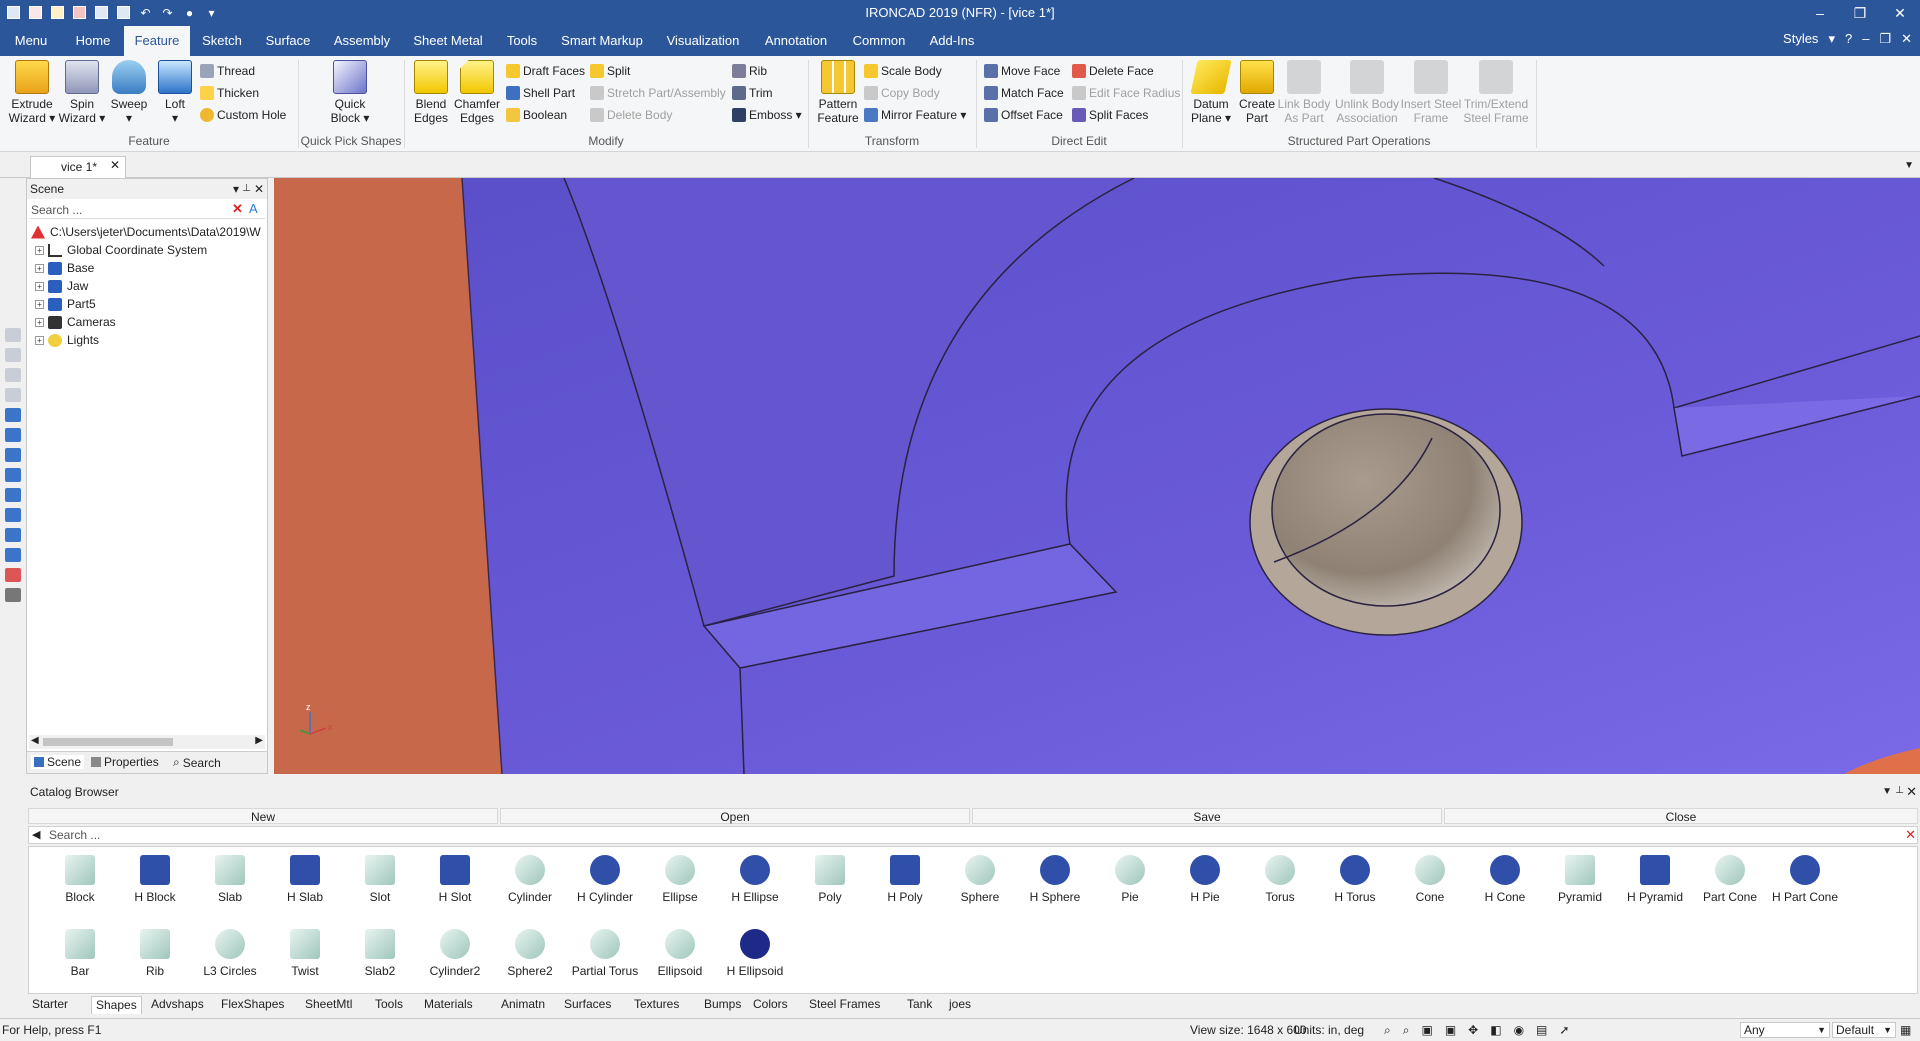  Describe the element at coordinates (1900, 13) in the screenshot. I see `close-button: ✕` at that location.